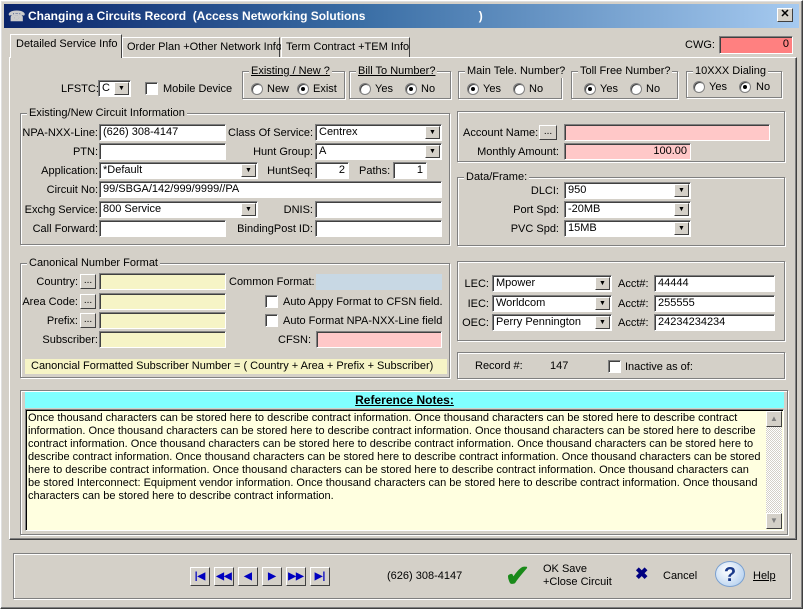 This screenshot has width=803, height=609. Describe the element at coordinates (747, 576) in the screenshot. I see `help-button: ? Help` at that location.